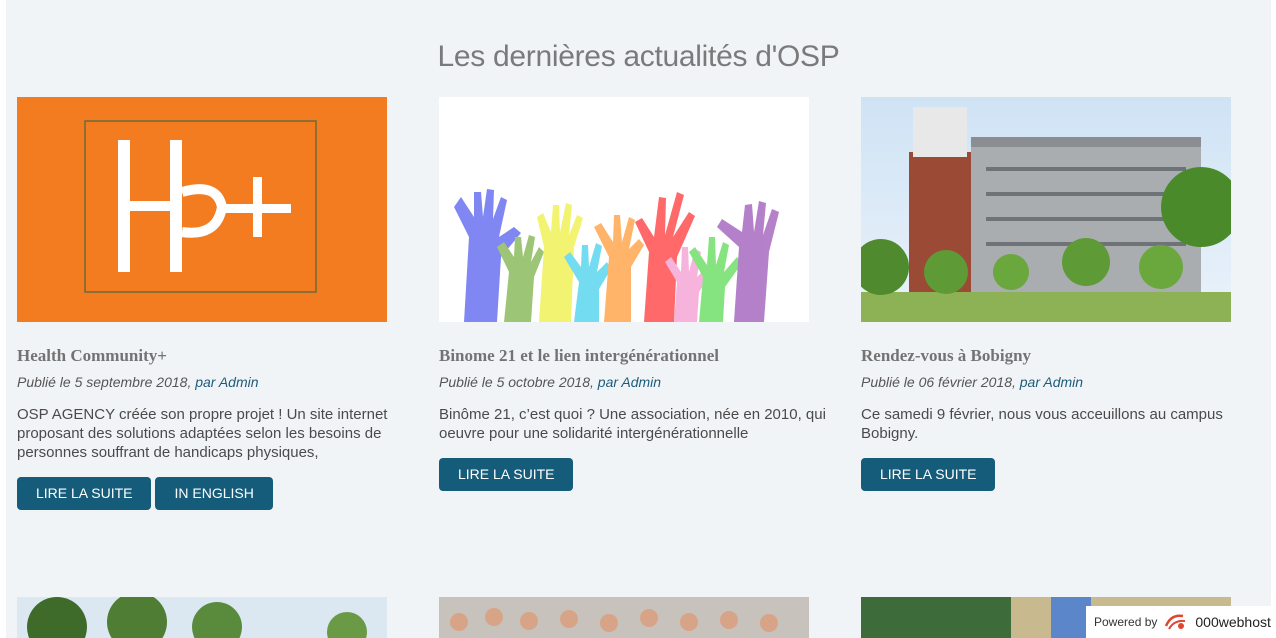 This screenshot has width=1276, height=638. What do you see at coordinates (644, 356) in the screenshot?
I see `post-title: Binome 21 et le lien intergénérationnel` at bounding box center [644, 356].